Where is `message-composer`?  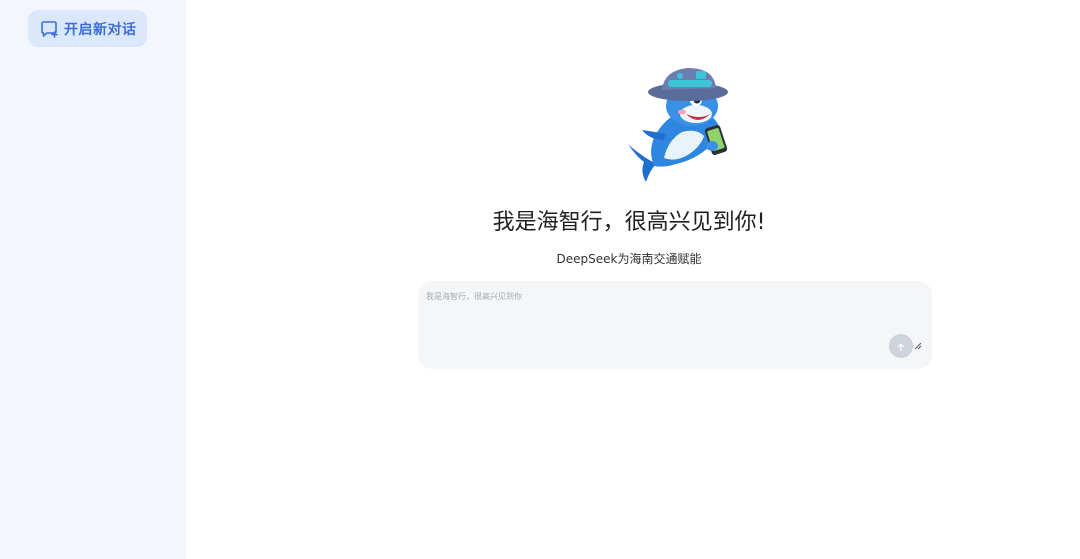 message-composer is located at coordinates (675, 325).